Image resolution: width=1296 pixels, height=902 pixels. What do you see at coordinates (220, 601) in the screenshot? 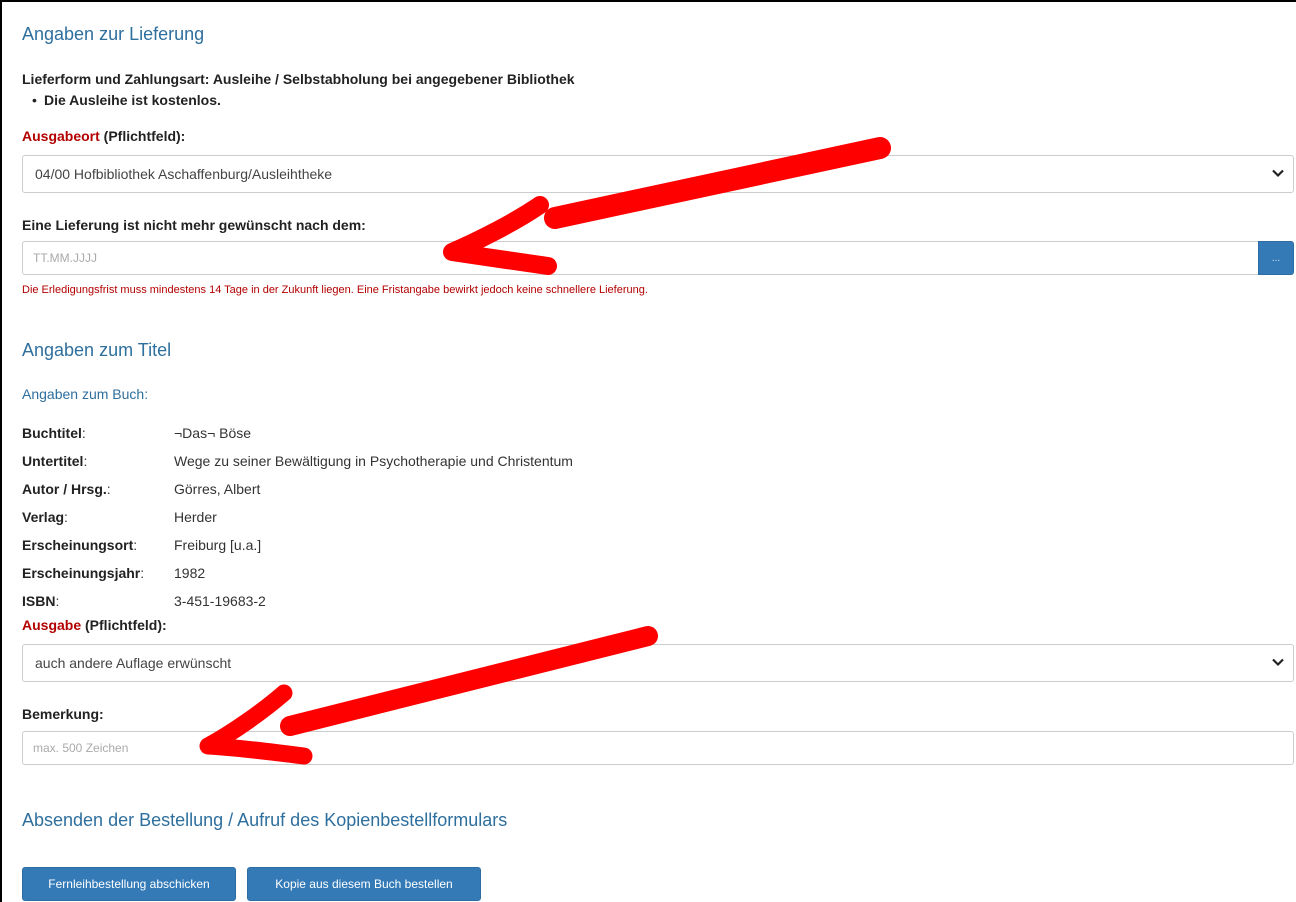
I see `field-value: 3-451-19683-2` at bounding box center [220, 601].